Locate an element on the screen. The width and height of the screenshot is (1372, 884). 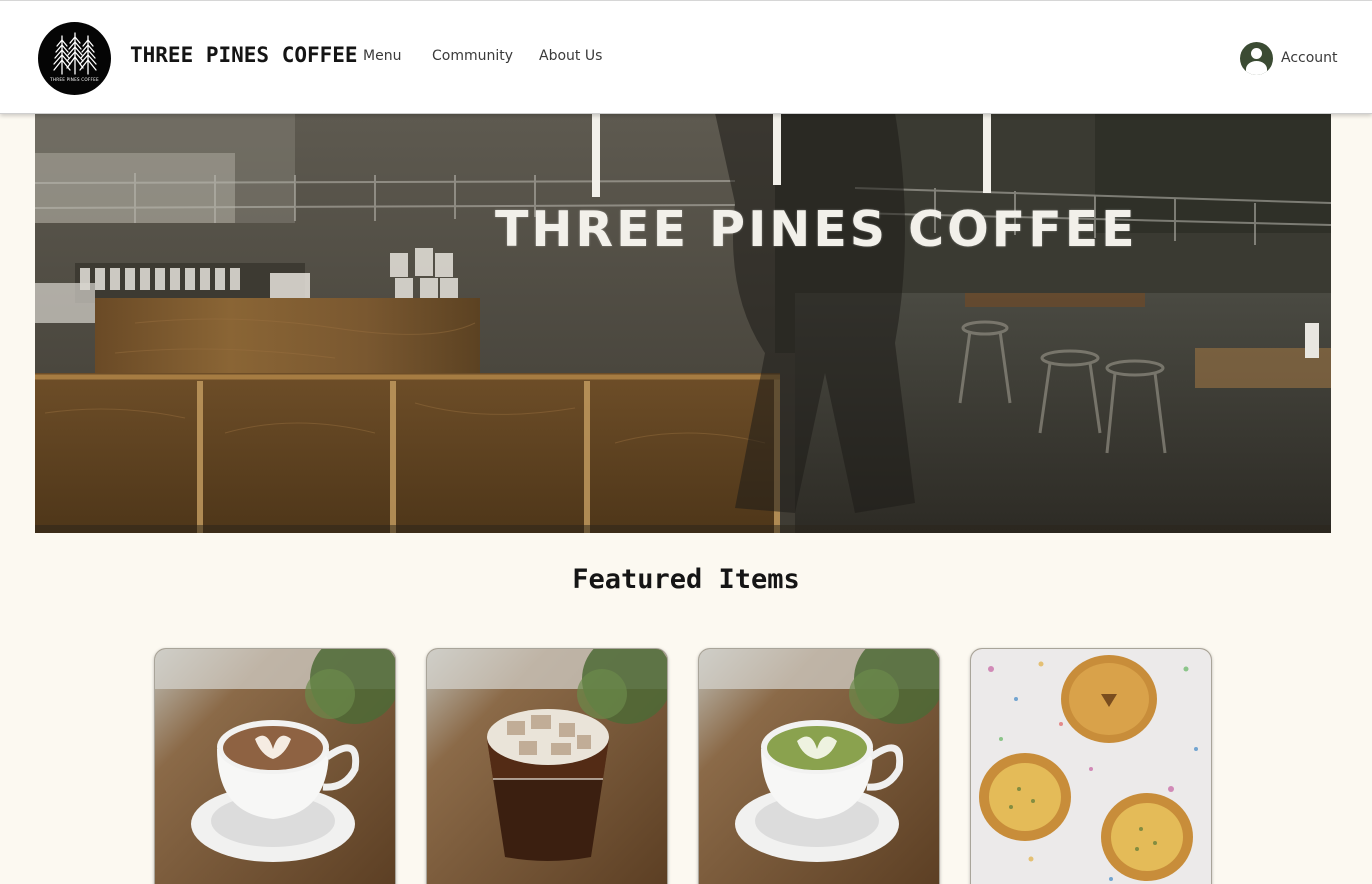
account-button: Account is located at coordinates (1289, 58).